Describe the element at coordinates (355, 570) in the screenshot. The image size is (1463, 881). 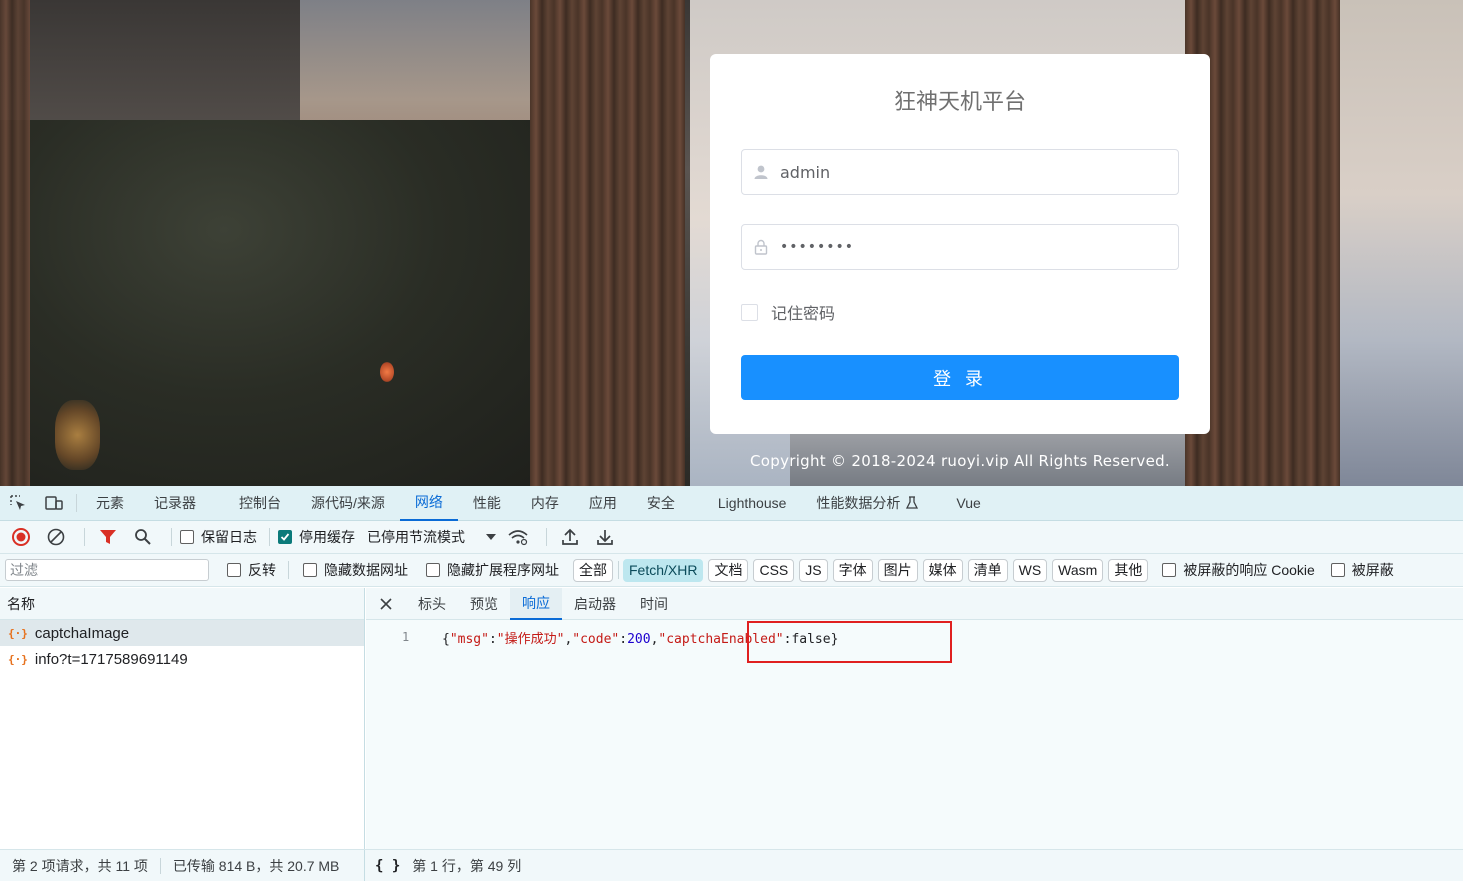
I see `hide-data-urls-toggle: 隐藏数据网址` at that location.